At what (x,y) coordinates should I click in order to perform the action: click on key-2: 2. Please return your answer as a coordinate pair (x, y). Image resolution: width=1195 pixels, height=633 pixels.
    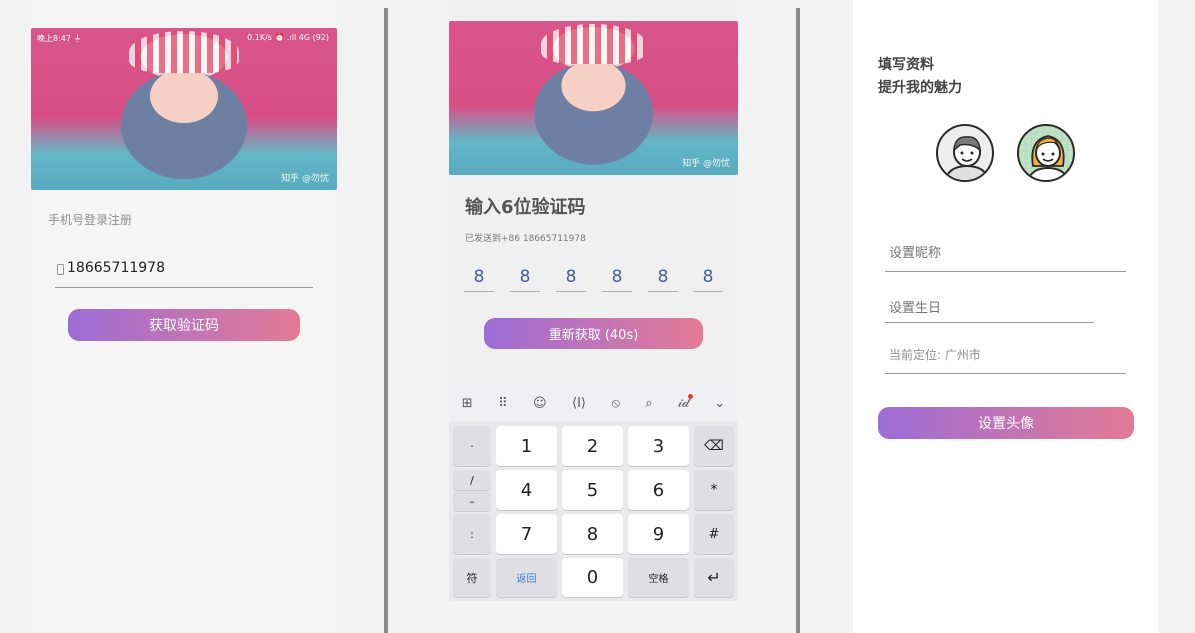
    Looking at the image, I should click on (592, 446).